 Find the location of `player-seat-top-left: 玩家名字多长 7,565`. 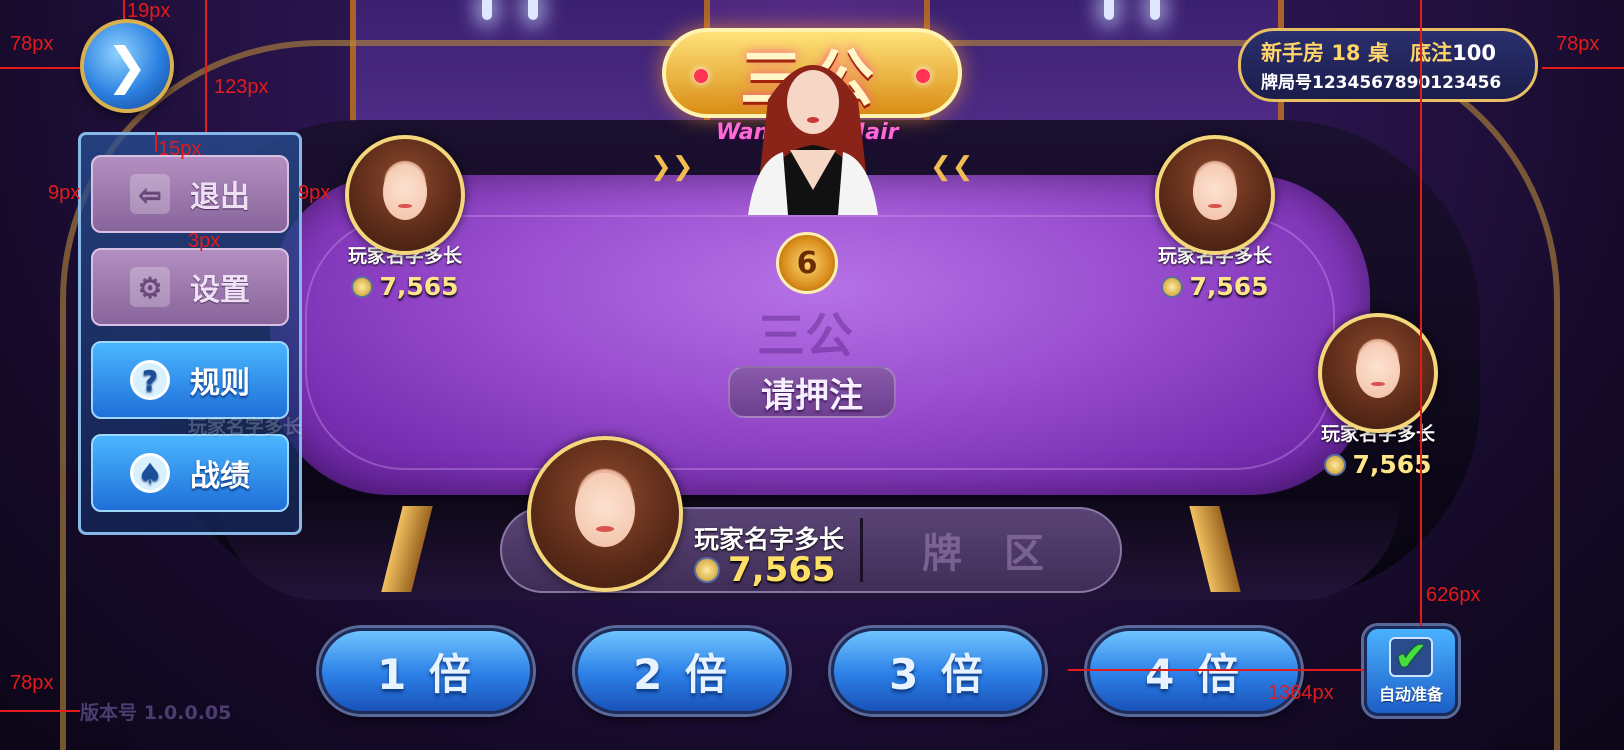

player-seat-top-left: 玩家名字多长 7,565 is located at coordinates (405, 218).